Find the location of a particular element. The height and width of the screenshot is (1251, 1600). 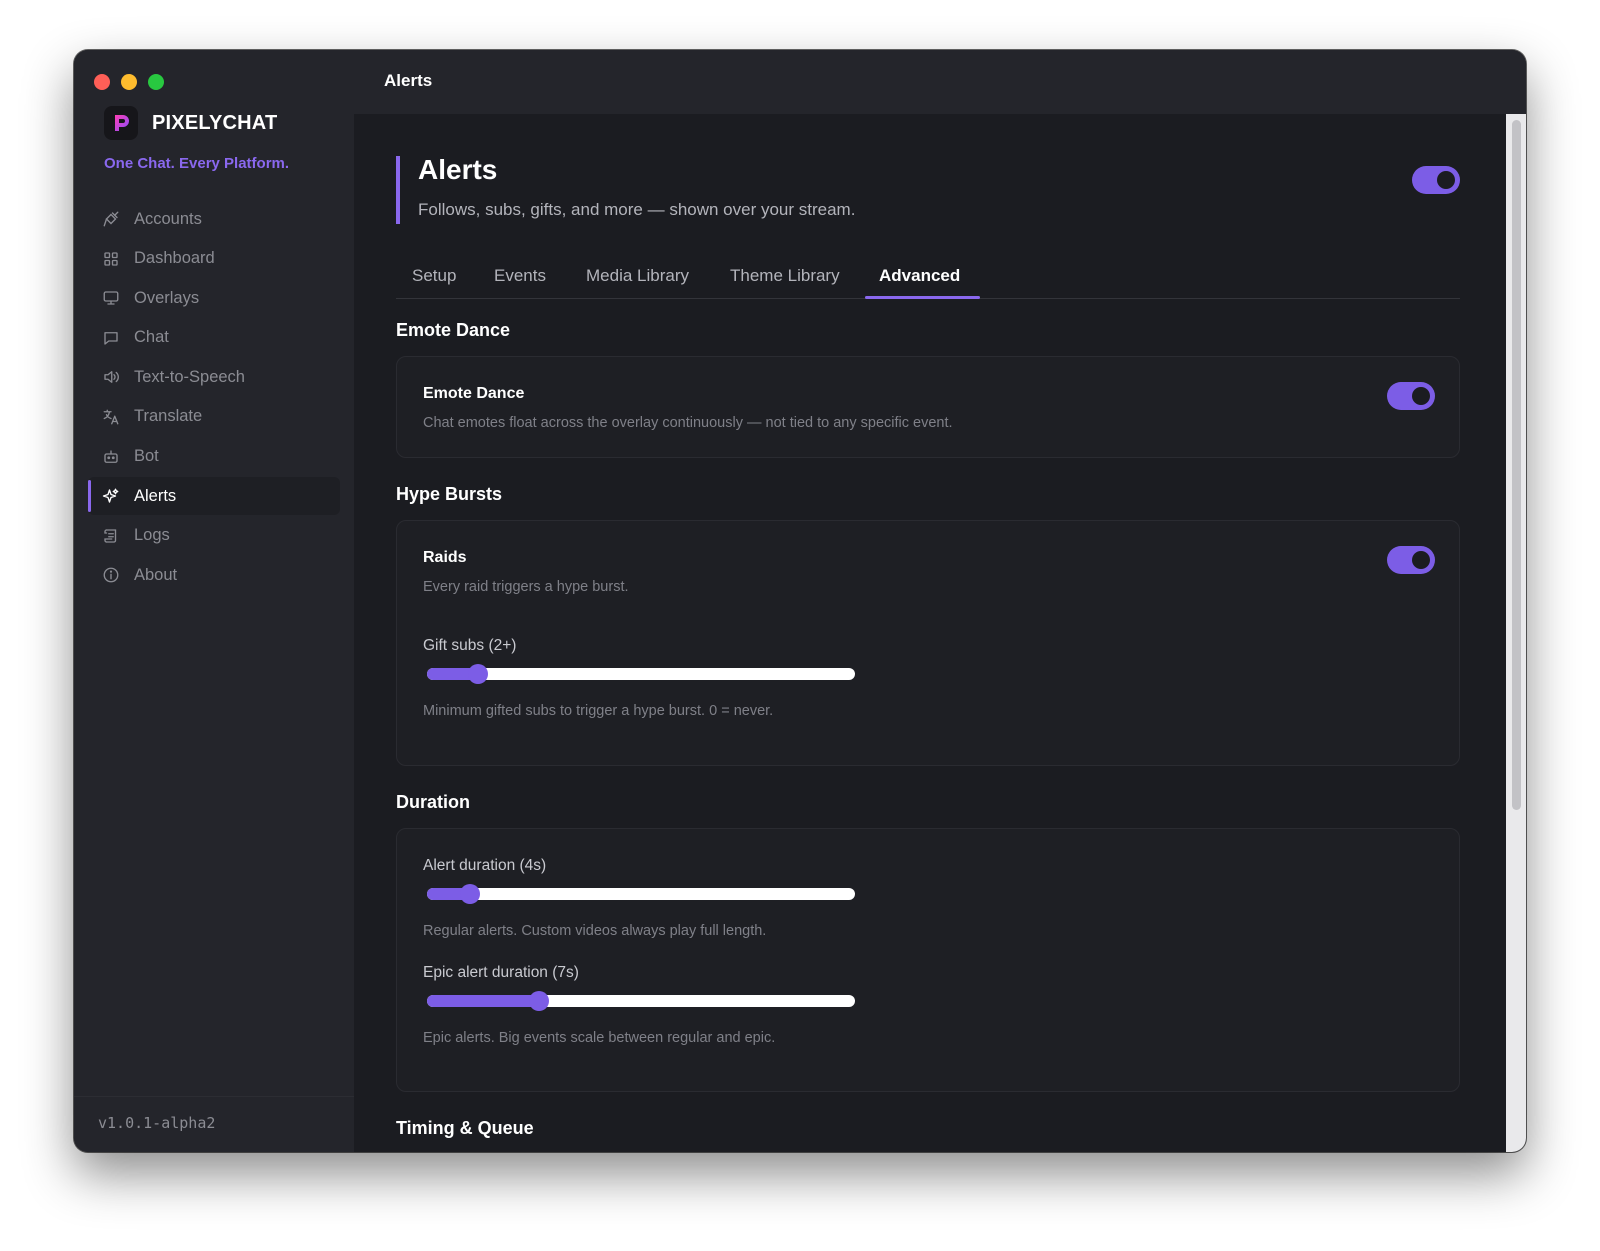

chat-bubble-icon is located at coordinates (111, 338).